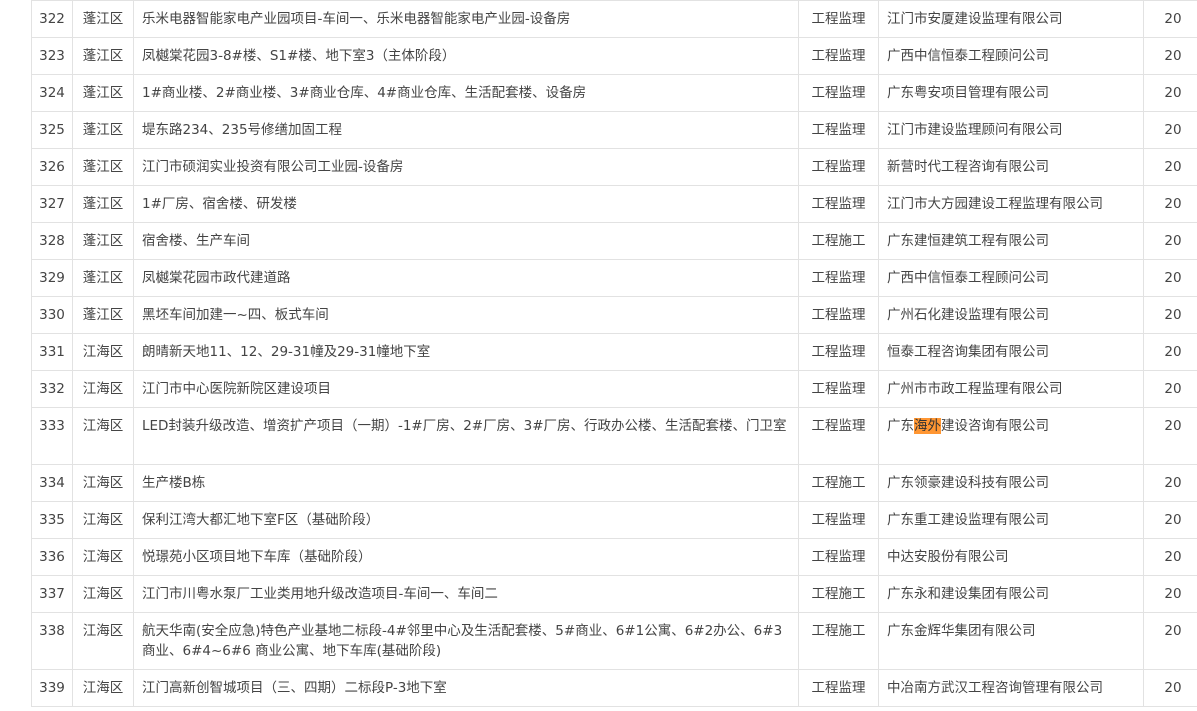  What do you see at coordinates (52, 641) in the screenshot?
I see `row-number-cell: 338` at bounding box center [52, 641].